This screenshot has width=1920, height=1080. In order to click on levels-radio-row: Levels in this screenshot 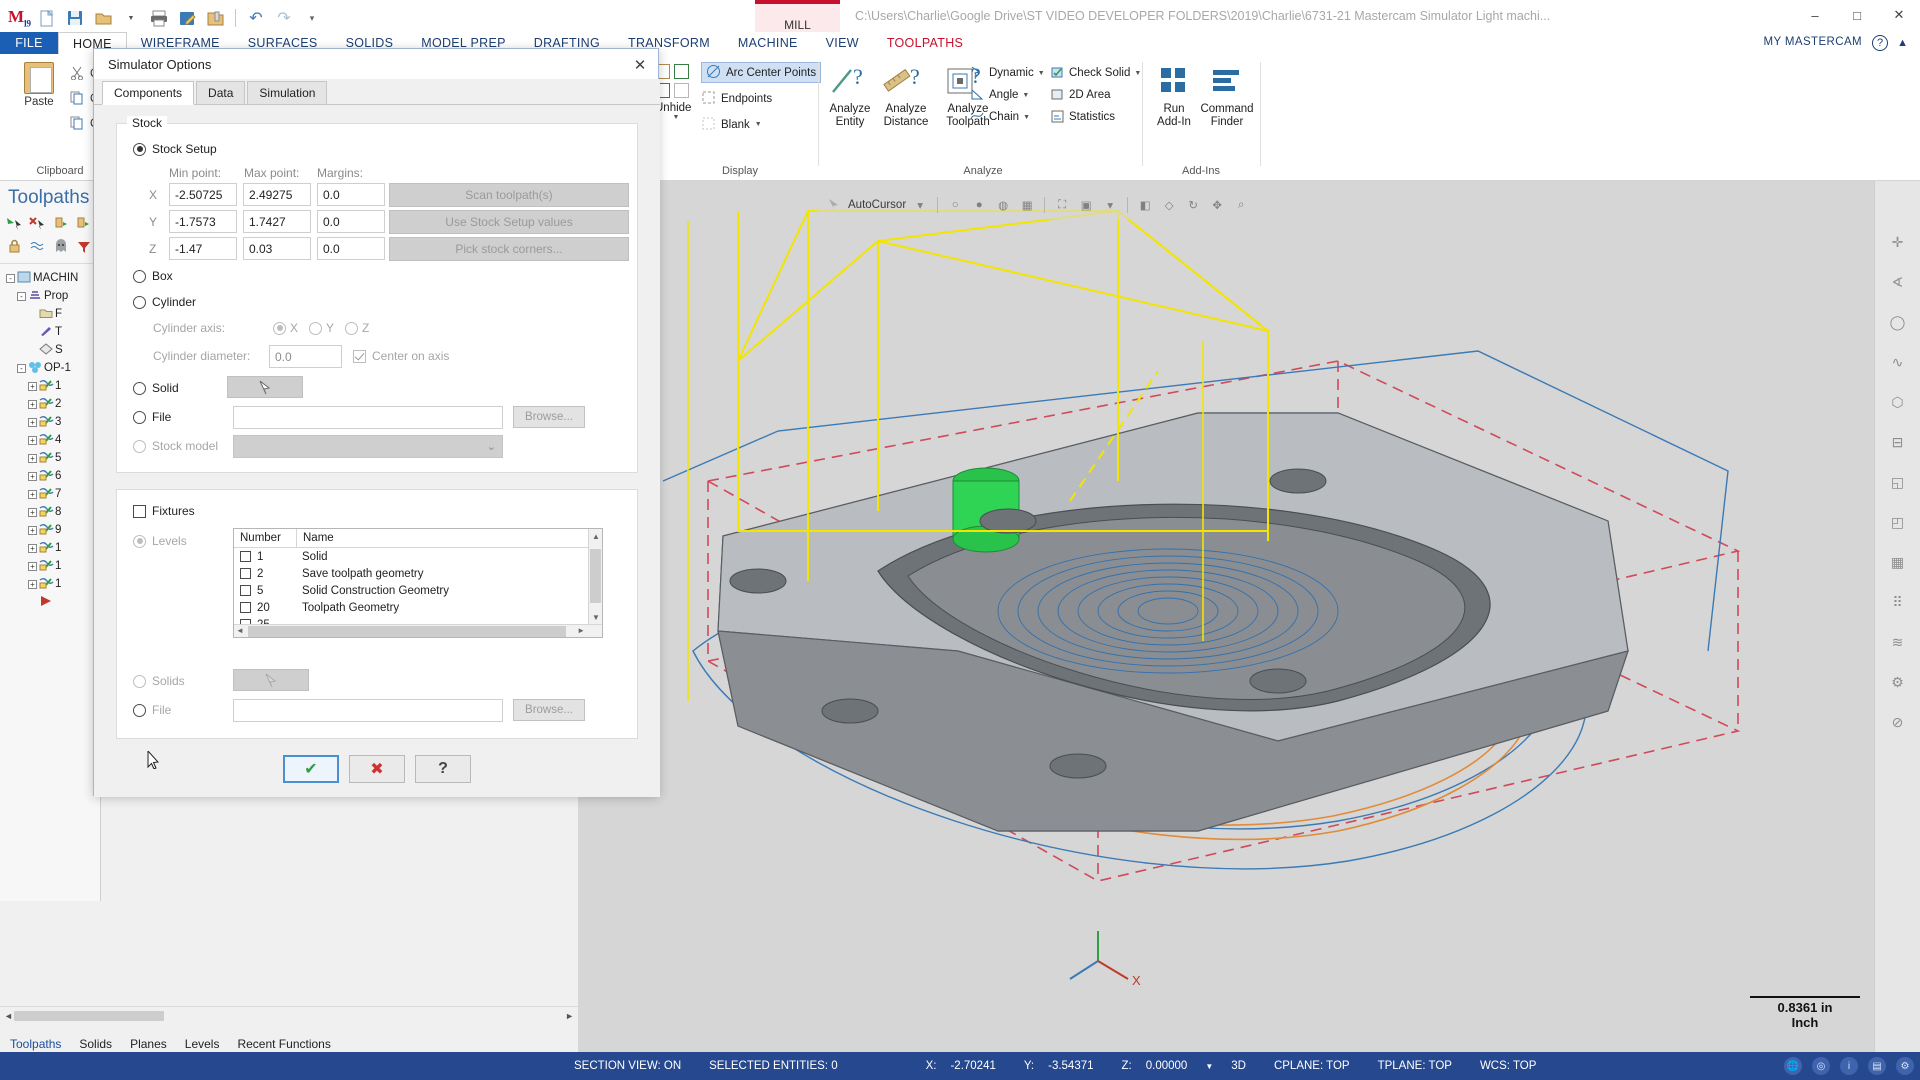, I will do `click(160, 541)`.